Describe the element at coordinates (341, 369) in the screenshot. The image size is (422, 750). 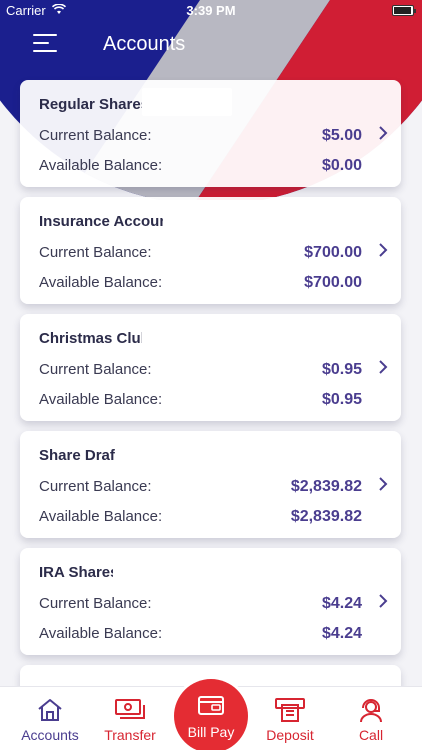
I see `current-balance-value: $0.95` at that location.